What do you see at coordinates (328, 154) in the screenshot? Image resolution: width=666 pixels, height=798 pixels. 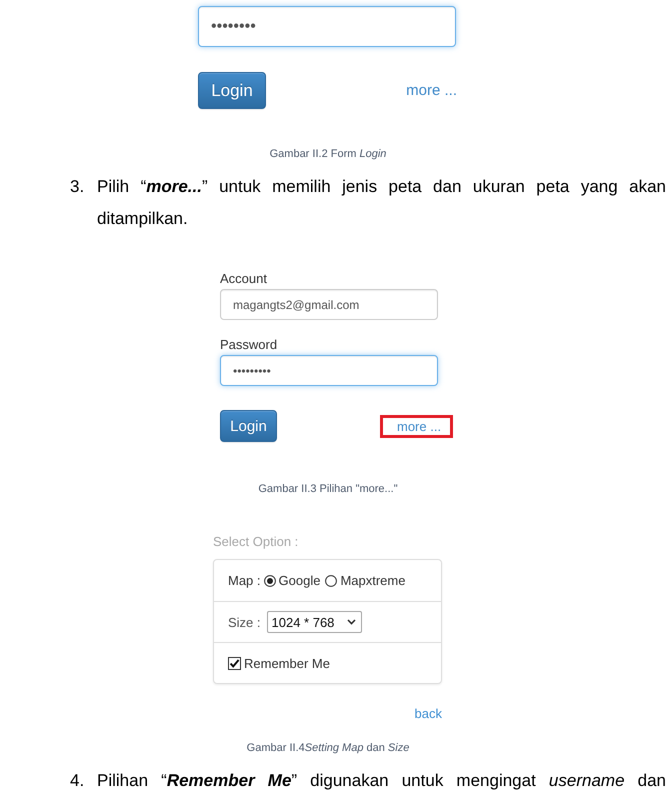 I see `figure-caption: Gambar II.2 Form Login` at bounding box center [328, 154].